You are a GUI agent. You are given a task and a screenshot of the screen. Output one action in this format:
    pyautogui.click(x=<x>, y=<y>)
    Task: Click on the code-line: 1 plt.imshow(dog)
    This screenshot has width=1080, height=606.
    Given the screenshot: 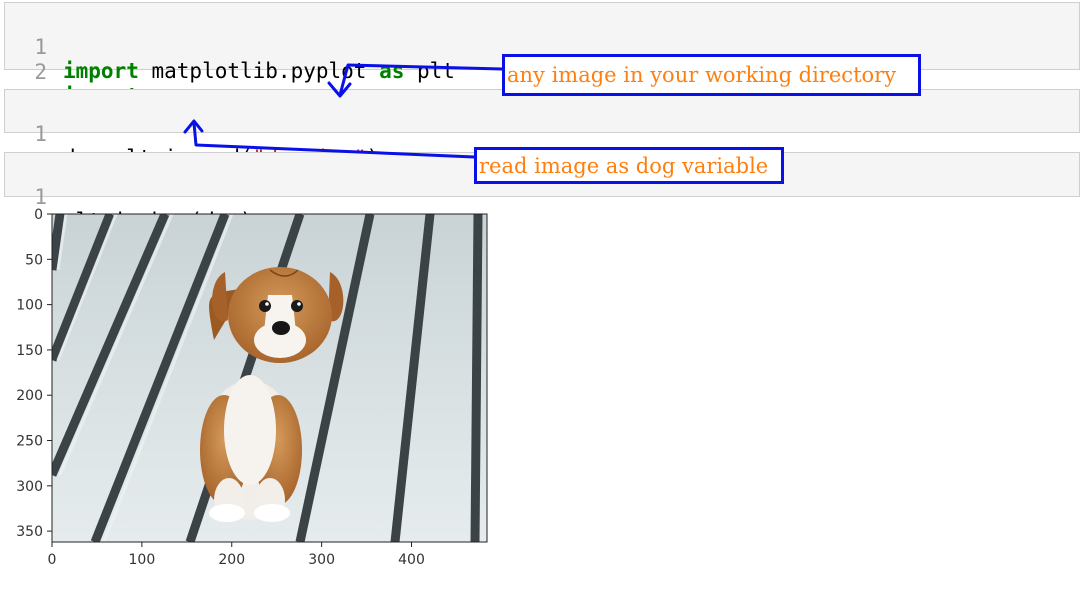 What is the action you would take?
    pyautogui.click(x=128, y=197)
    